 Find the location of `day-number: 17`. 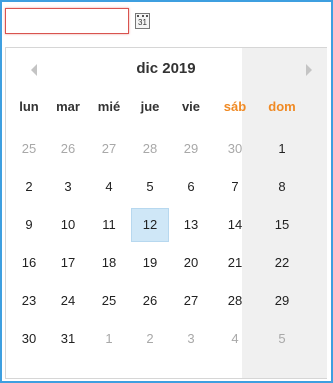

day-number: 17 is located at coordinates (68, 262).